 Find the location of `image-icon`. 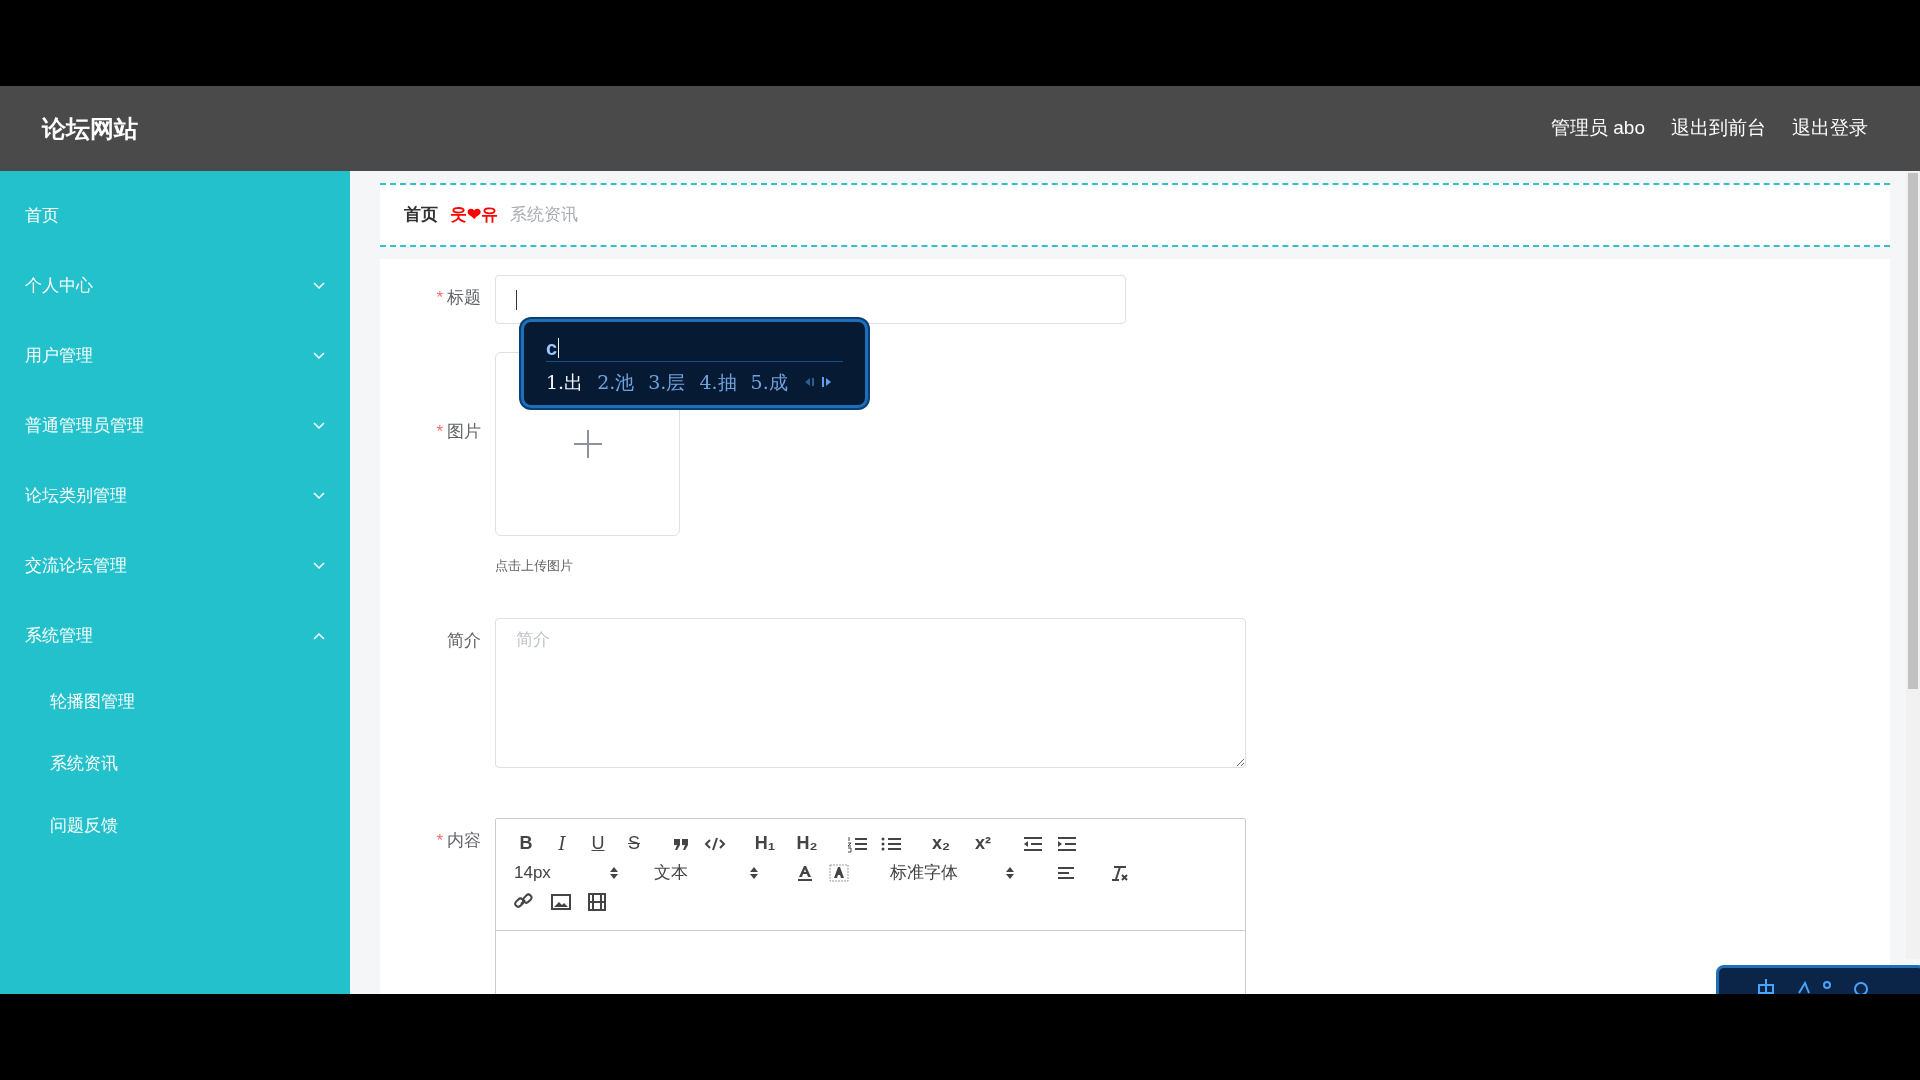

image-icon is located at coordinates (561, 901).